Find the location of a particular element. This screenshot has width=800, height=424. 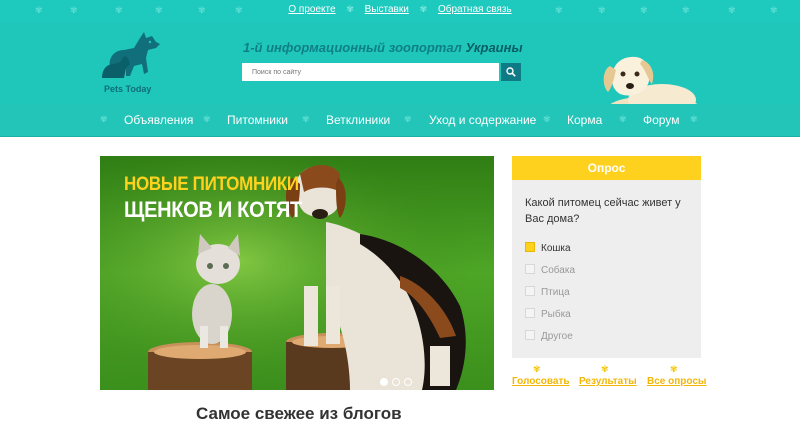

slide-title-line2: ЩЕНКОВ И КОТЯТ is located at coordinates (213, 210).